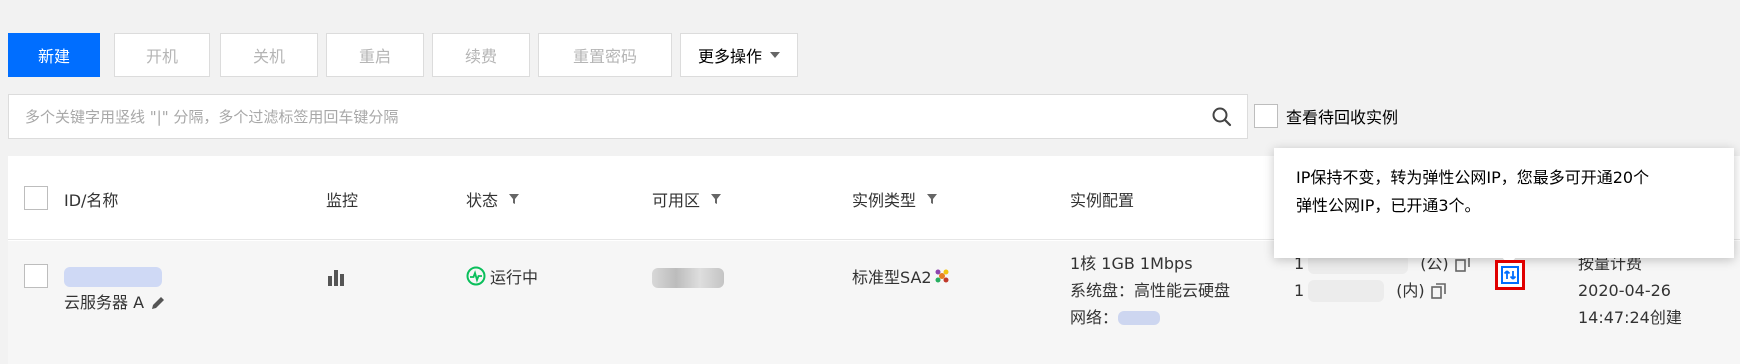  I want to click on status-cell: 运行中, so click(502, 275).